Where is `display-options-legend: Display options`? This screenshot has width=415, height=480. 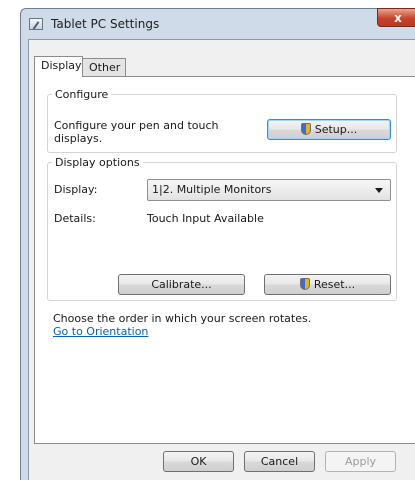 display-options-legend: Display options is located at coordinates (97, 162).